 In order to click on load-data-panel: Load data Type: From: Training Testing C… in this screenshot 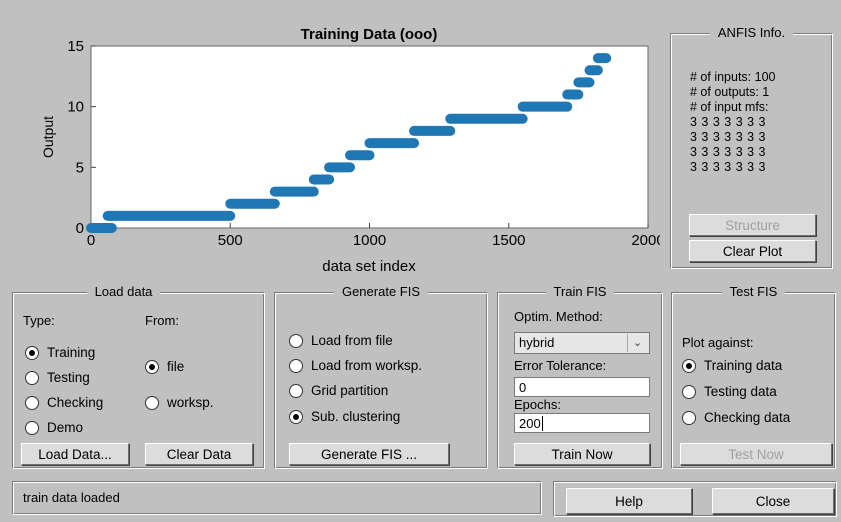, I will do `click(138, 376)`.